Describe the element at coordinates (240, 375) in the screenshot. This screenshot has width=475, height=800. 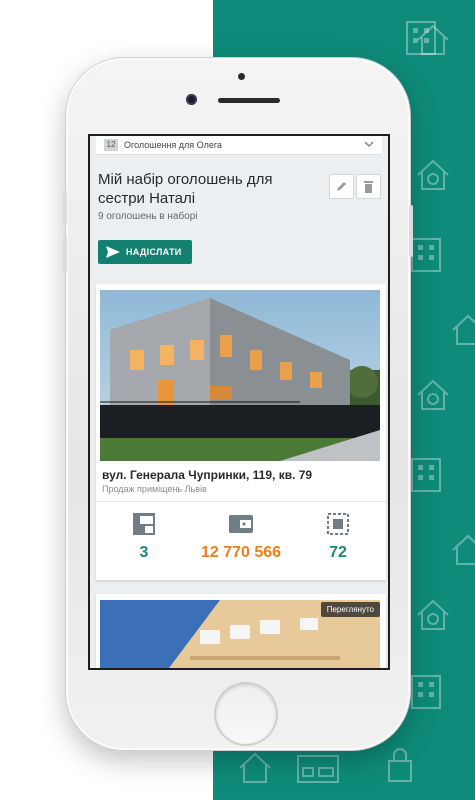
I see `listing-photo` at that location.